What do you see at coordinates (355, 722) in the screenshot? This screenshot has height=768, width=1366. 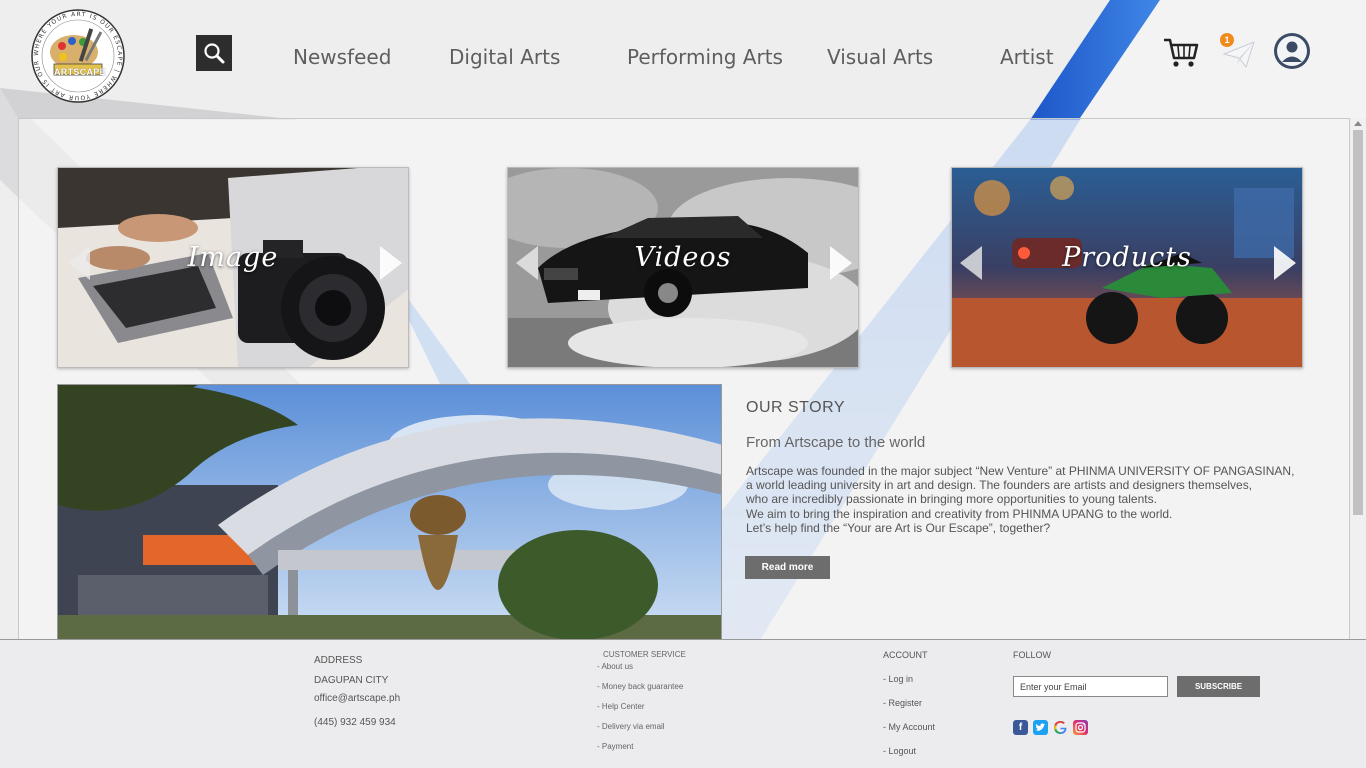 I see `contact-phone: (445) 932 459 934` at bounding box center [355, 722].